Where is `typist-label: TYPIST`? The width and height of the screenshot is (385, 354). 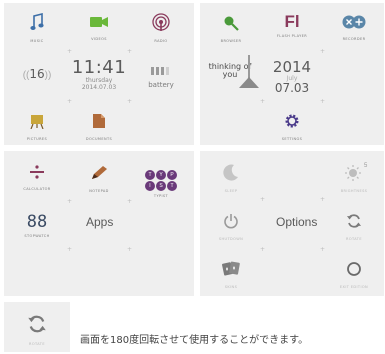 typist-label: TYPIST is located at coordinates (161, 196).